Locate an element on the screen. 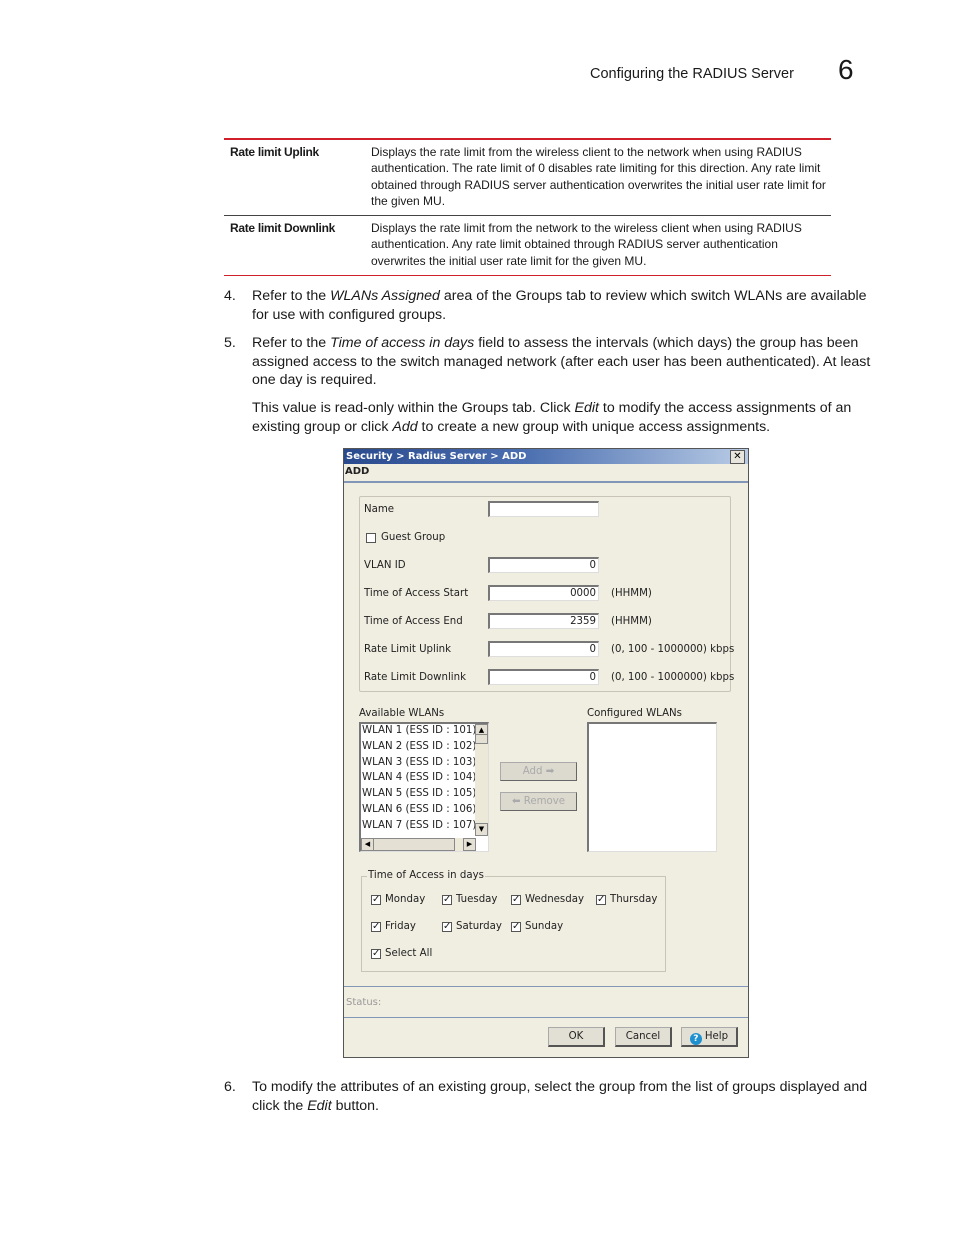 The height and width of the screenshot is (1235, 954). time-start-hint: (HHMM) is located at coordinates (631, 593).